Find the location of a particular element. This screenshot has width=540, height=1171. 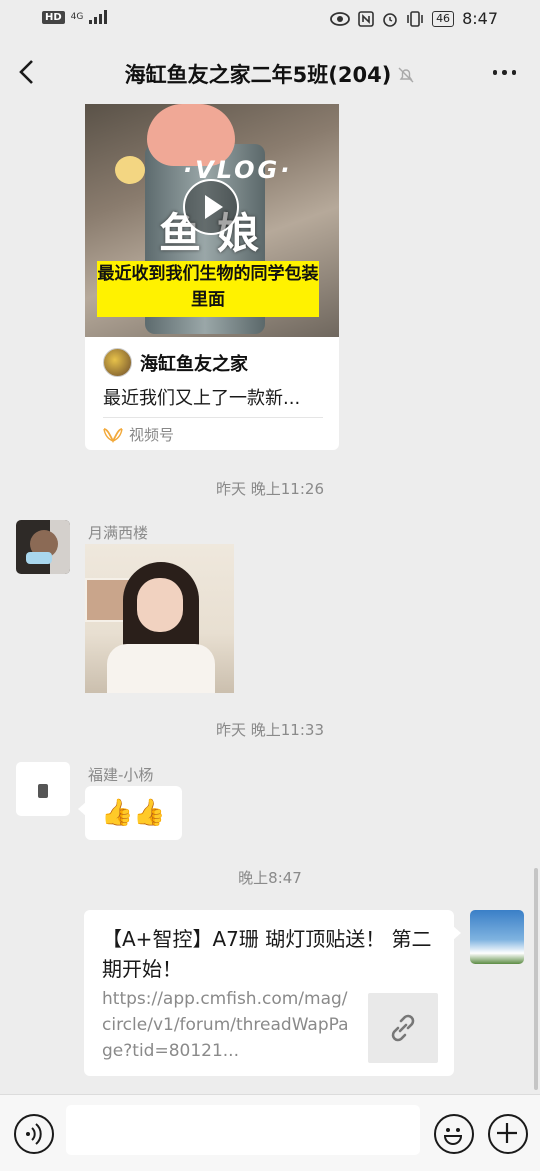

image-message is located at coordinates (159, 618).